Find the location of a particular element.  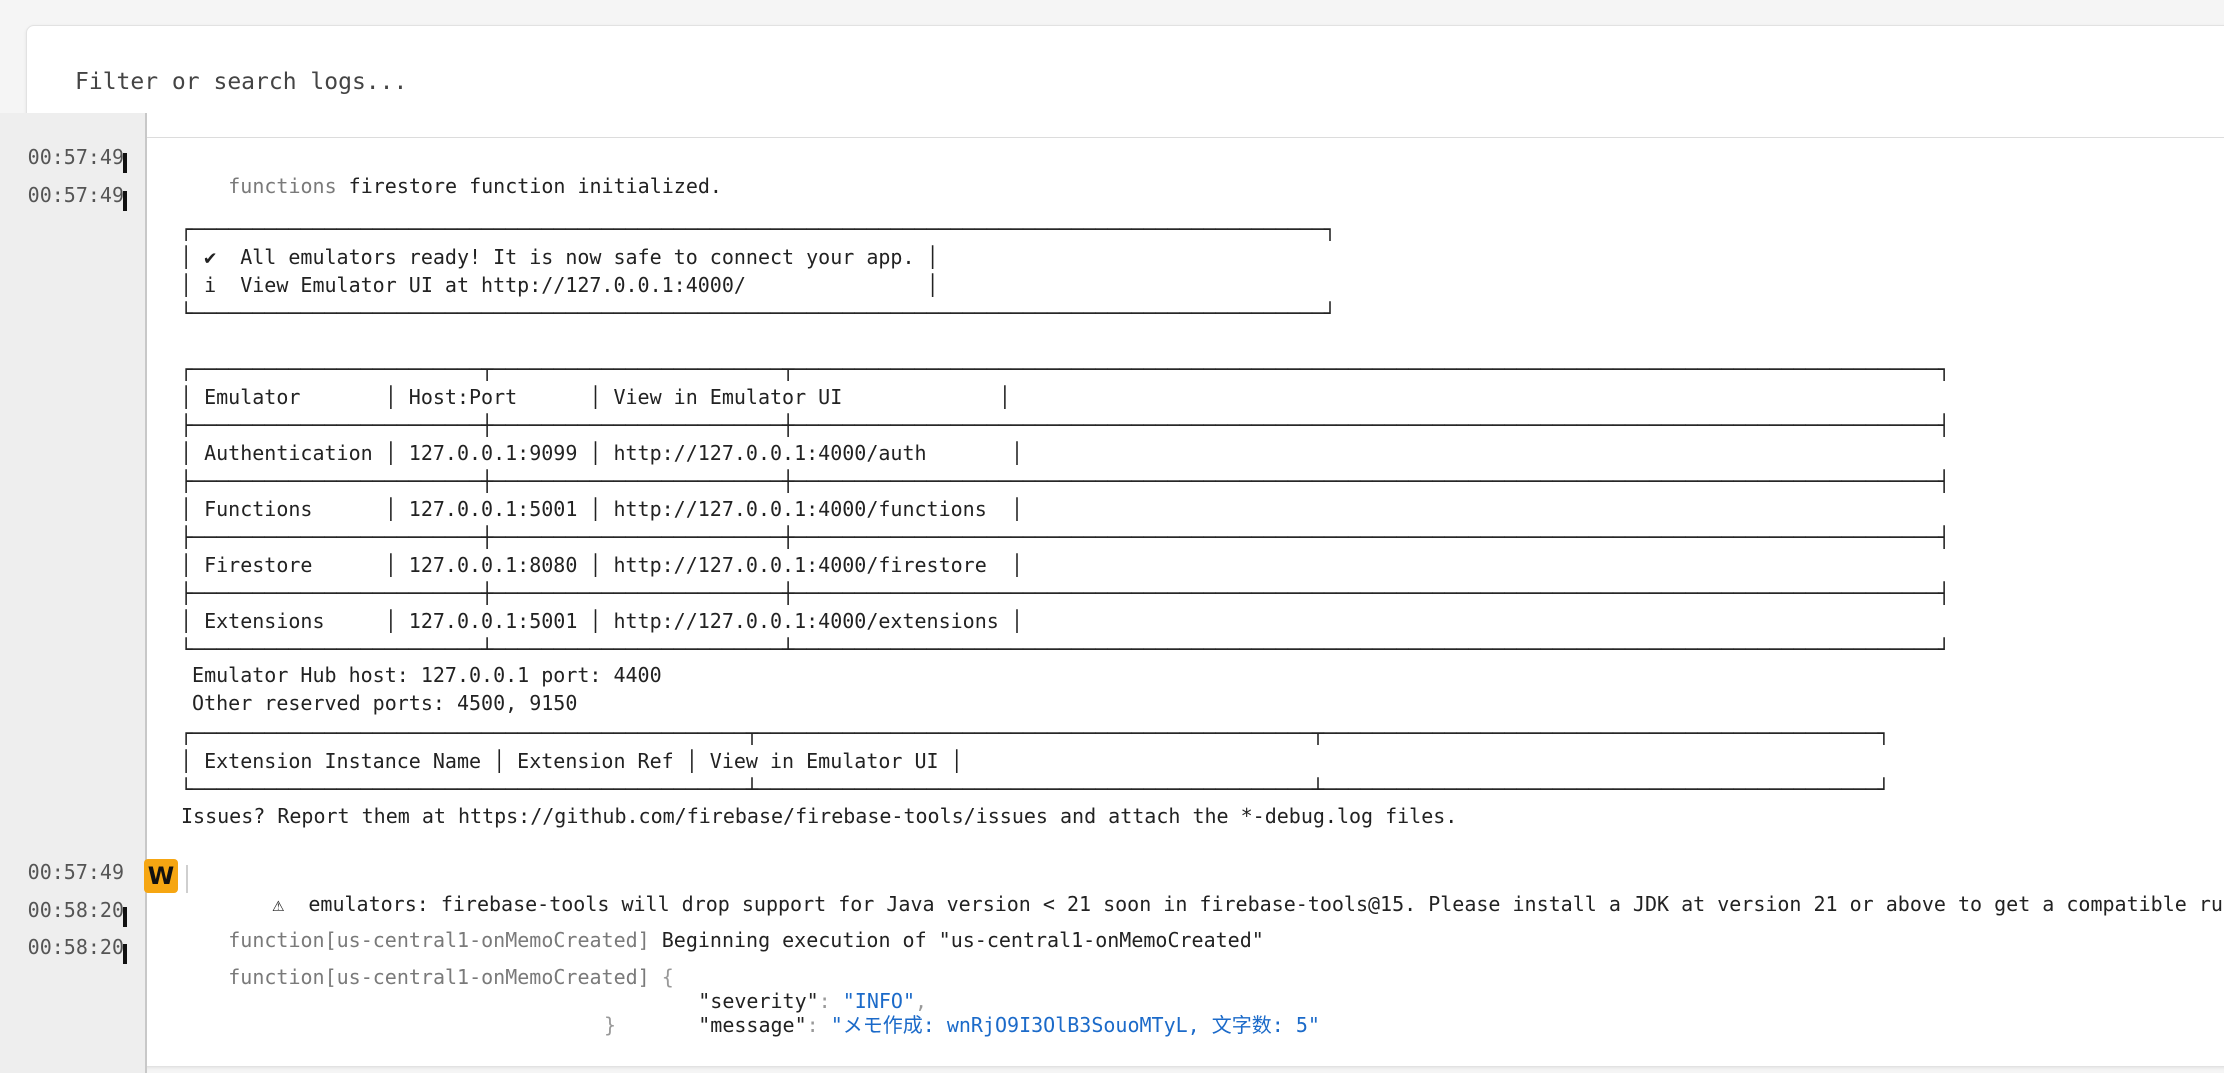

json-key: "message" is located at coordinates (752, 1025).